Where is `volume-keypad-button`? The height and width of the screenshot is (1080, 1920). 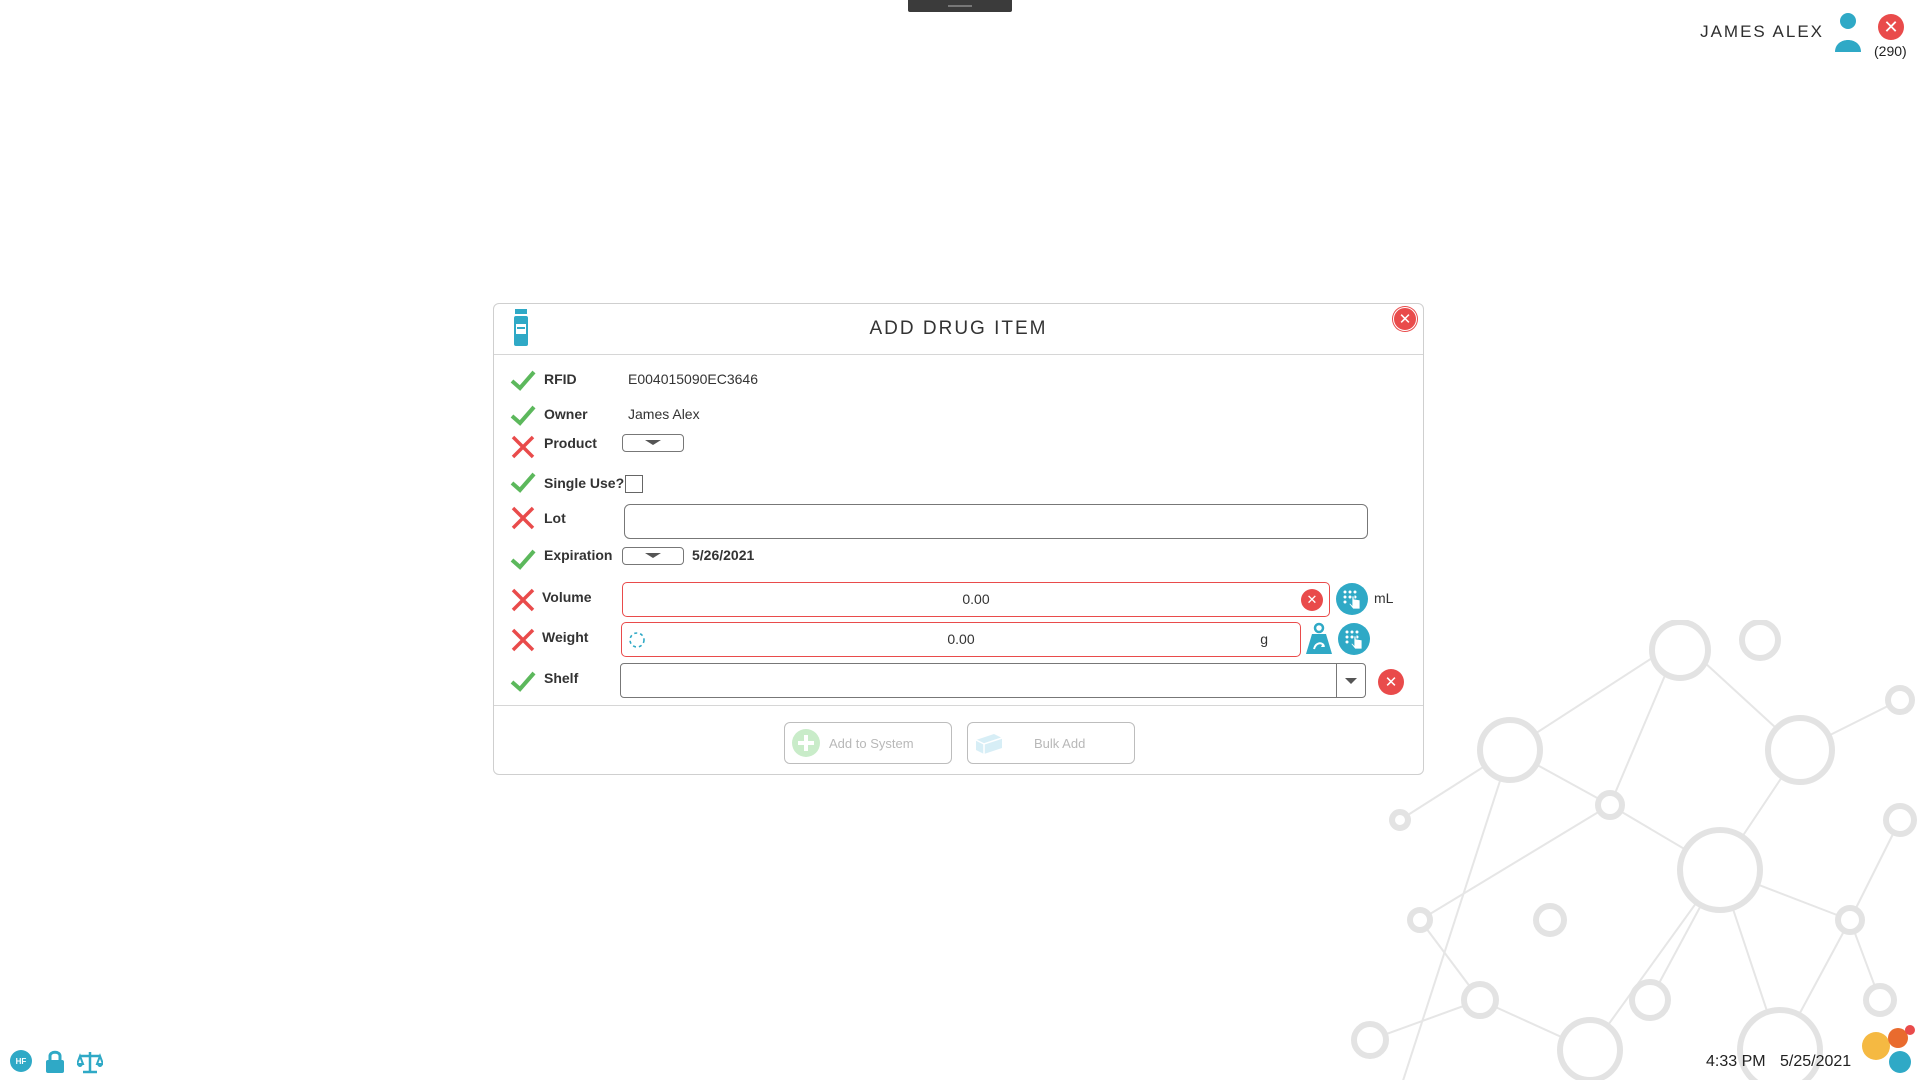 volume-keypad-button is located at coordinates (1352, 599).